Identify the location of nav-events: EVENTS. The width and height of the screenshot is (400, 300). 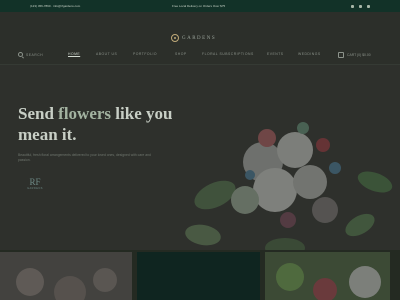
(275, 54).